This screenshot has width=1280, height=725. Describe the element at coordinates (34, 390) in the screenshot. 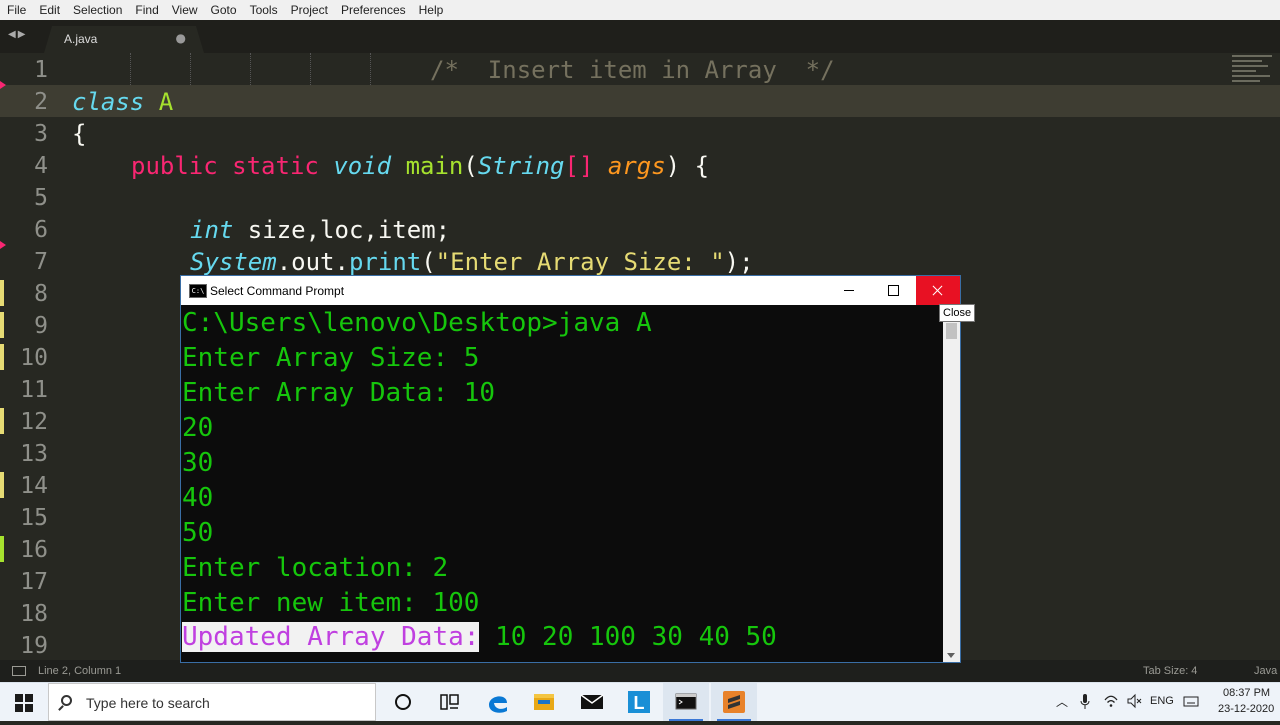

I see `line-number: 11` at that location.